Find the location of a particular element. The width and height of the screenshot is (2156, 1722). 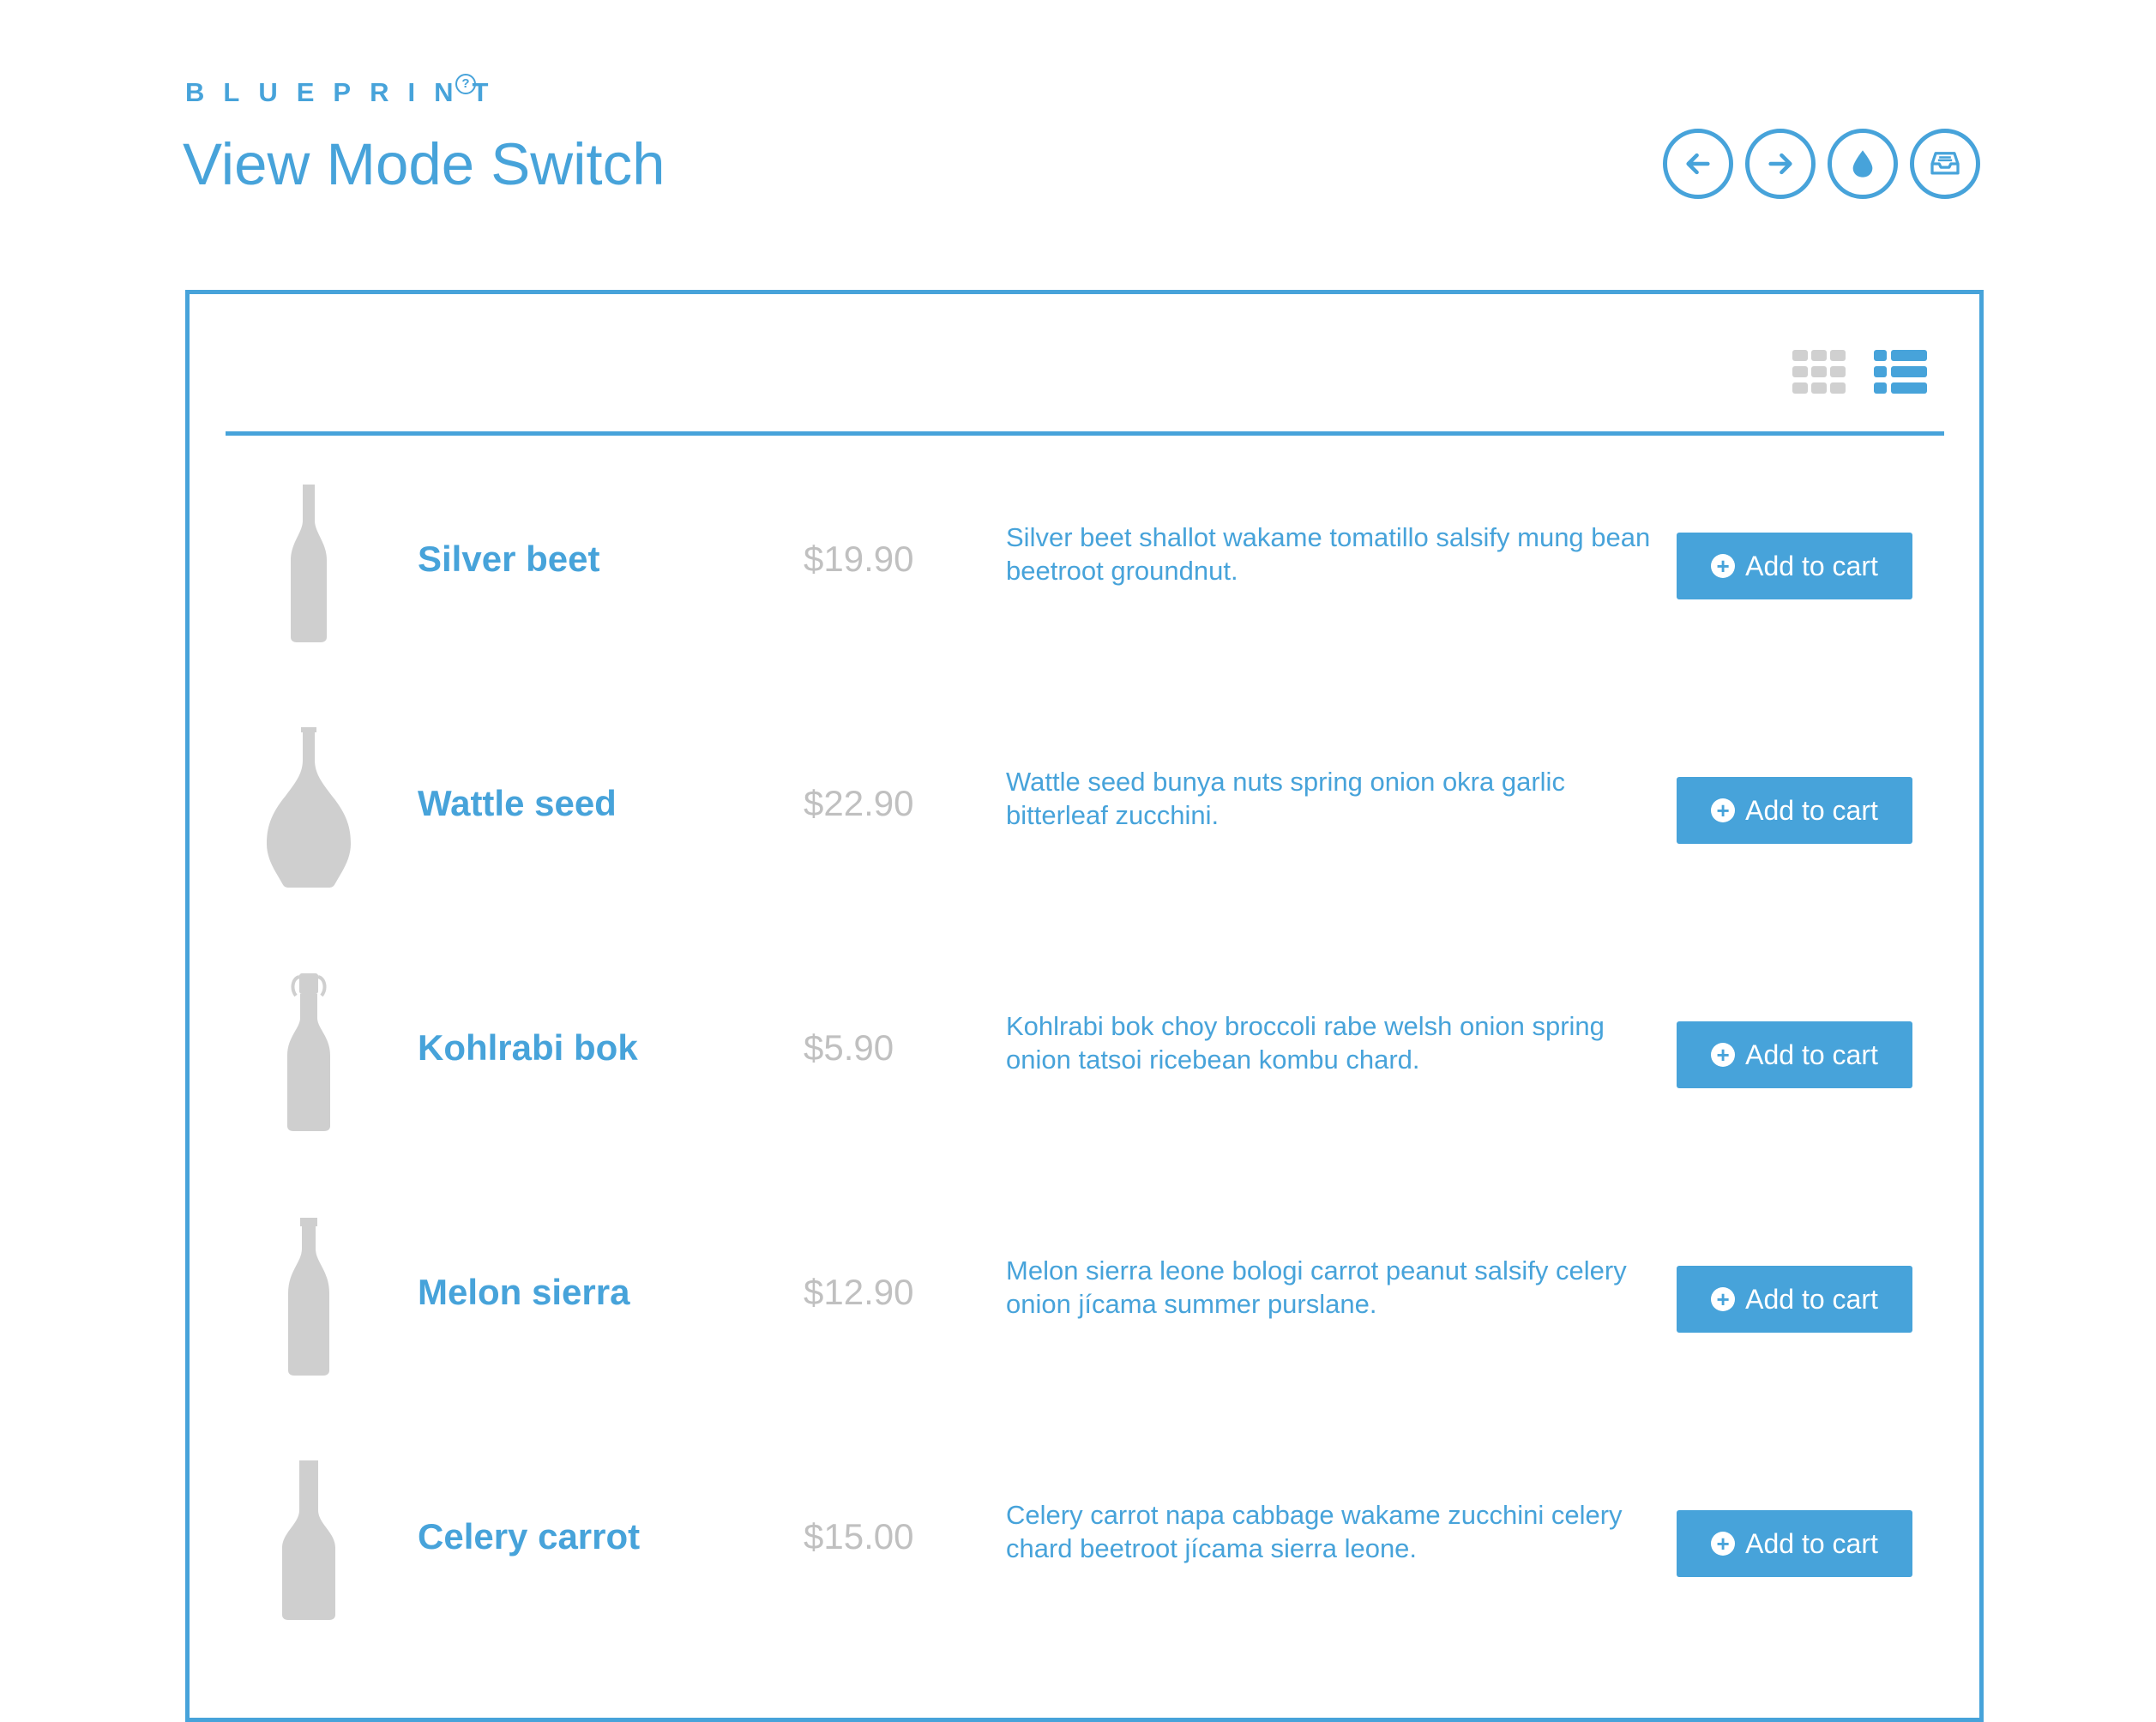

arrow-right-icon is located at coordinates (1780, 164).